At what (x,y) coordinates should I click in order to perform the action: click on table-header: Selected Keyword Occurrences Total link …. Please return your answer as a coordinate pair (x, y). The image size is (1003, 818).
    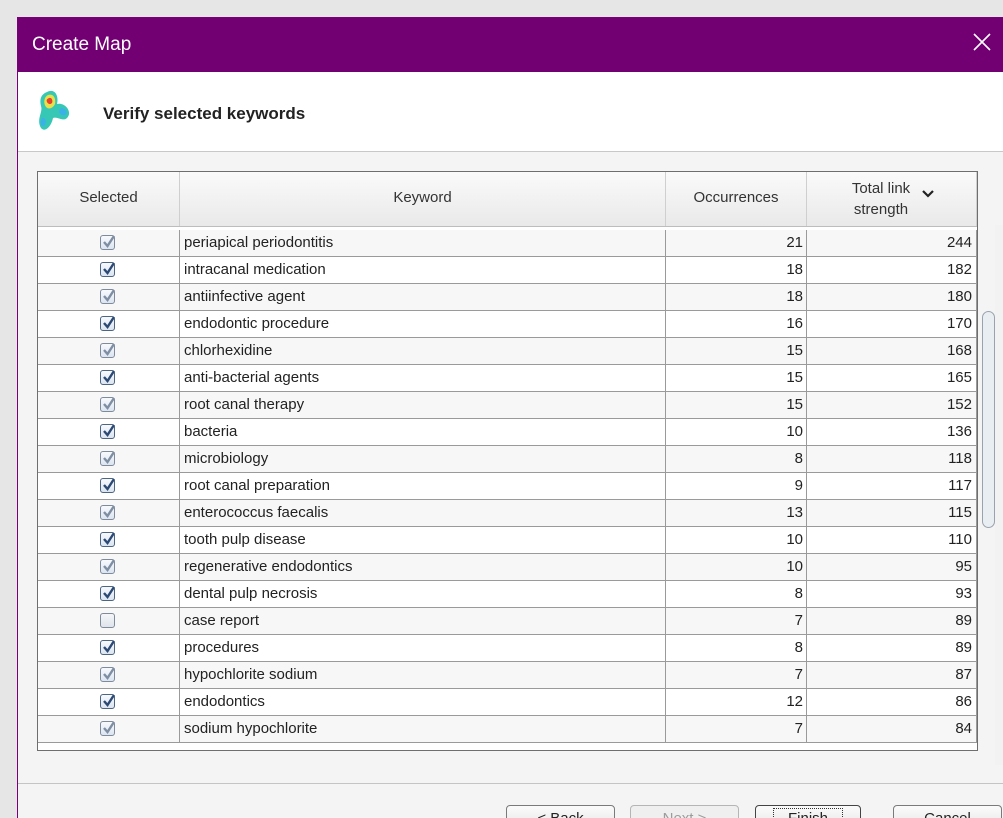
    Looking at the image, I should click on (507, 199).